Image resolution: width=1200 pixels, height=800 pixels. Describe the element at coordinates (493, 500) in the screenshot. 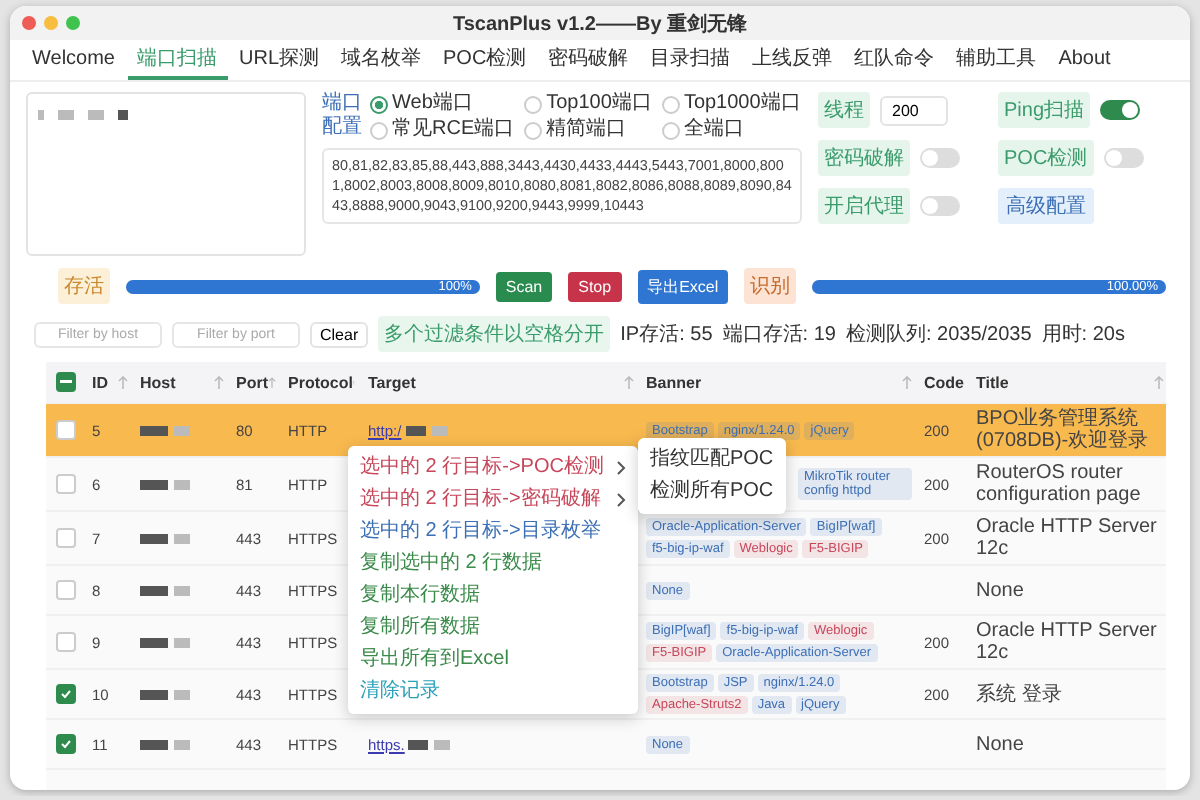

I see `menu-item: 选中的 2 行目标->密码破解` at that location.